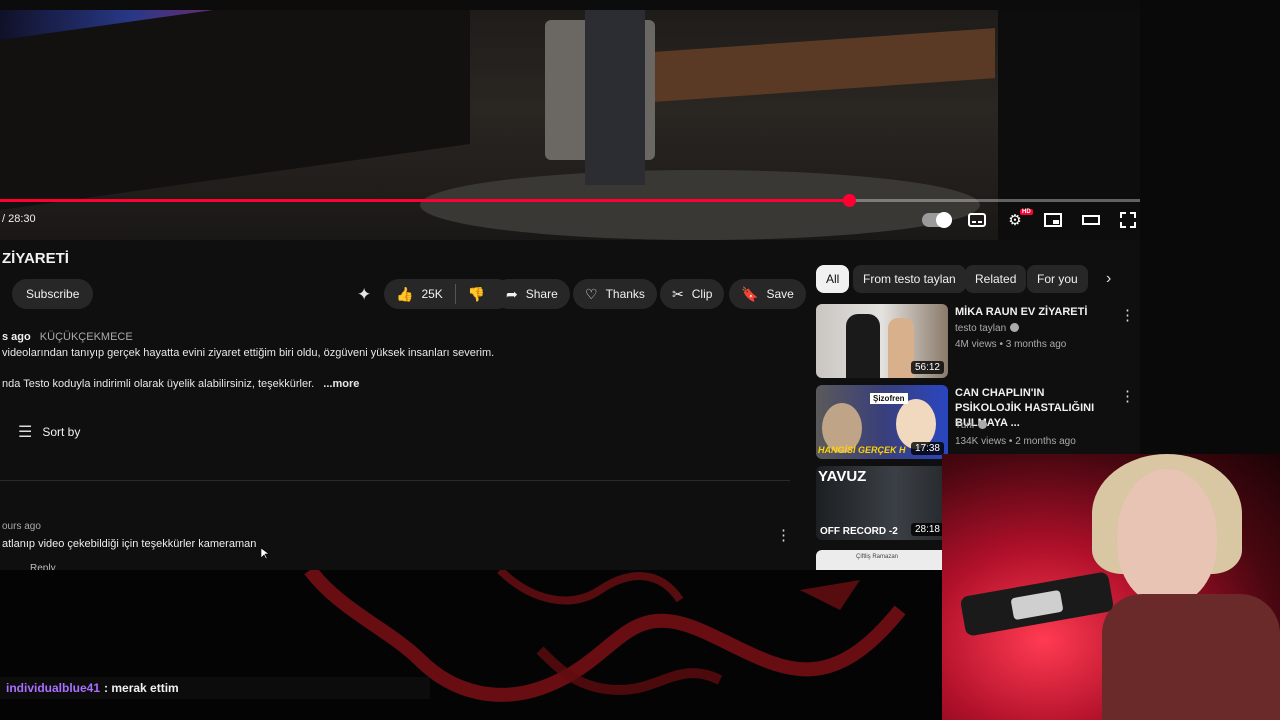 This screenshot has width=1280, height=720. What do you see at coordinates (16, 337) in the screenshot?
I see `upload-age: s ago` at bounding box center [16, 337].